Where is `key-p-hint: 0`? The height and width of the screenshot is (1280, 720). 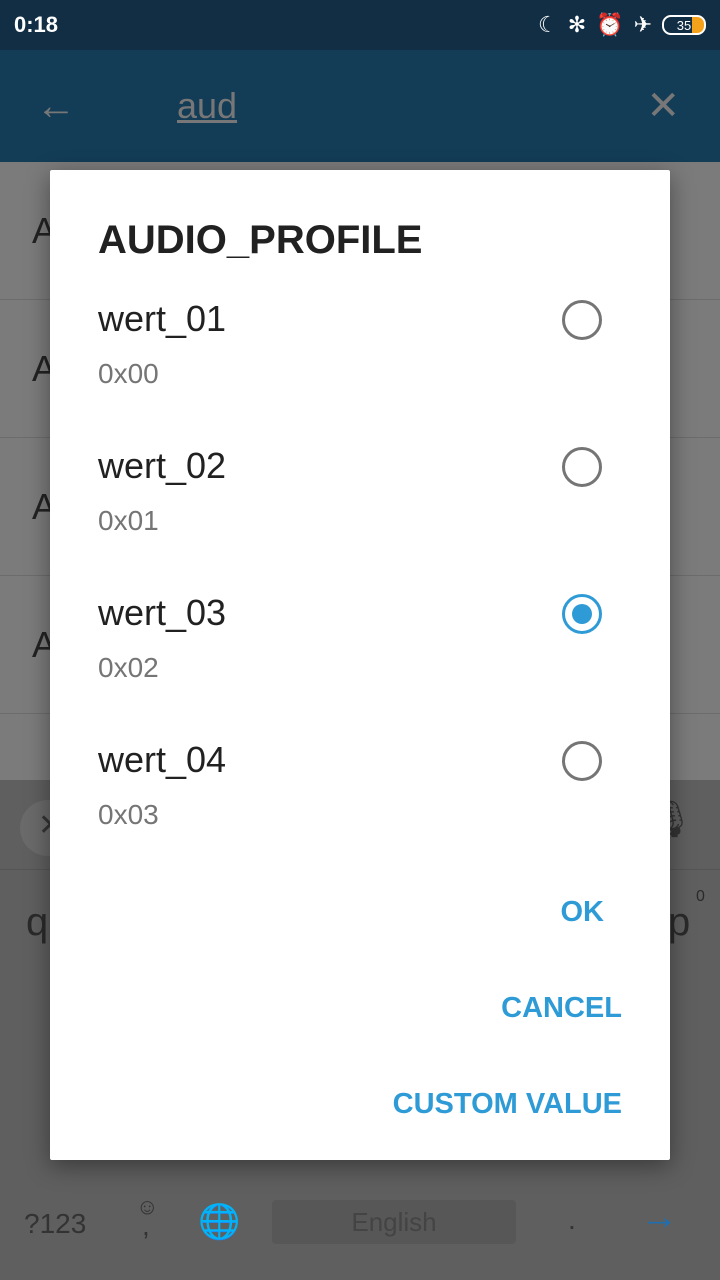 key-p-hint: 0 is located at coordinates (700, 896).